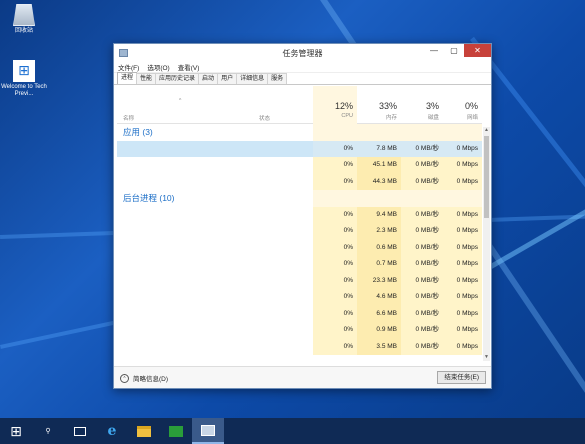 The width and height of the screenshot is (585, 444). I want to click on menu-view: 查看(V), so click(189, 67).